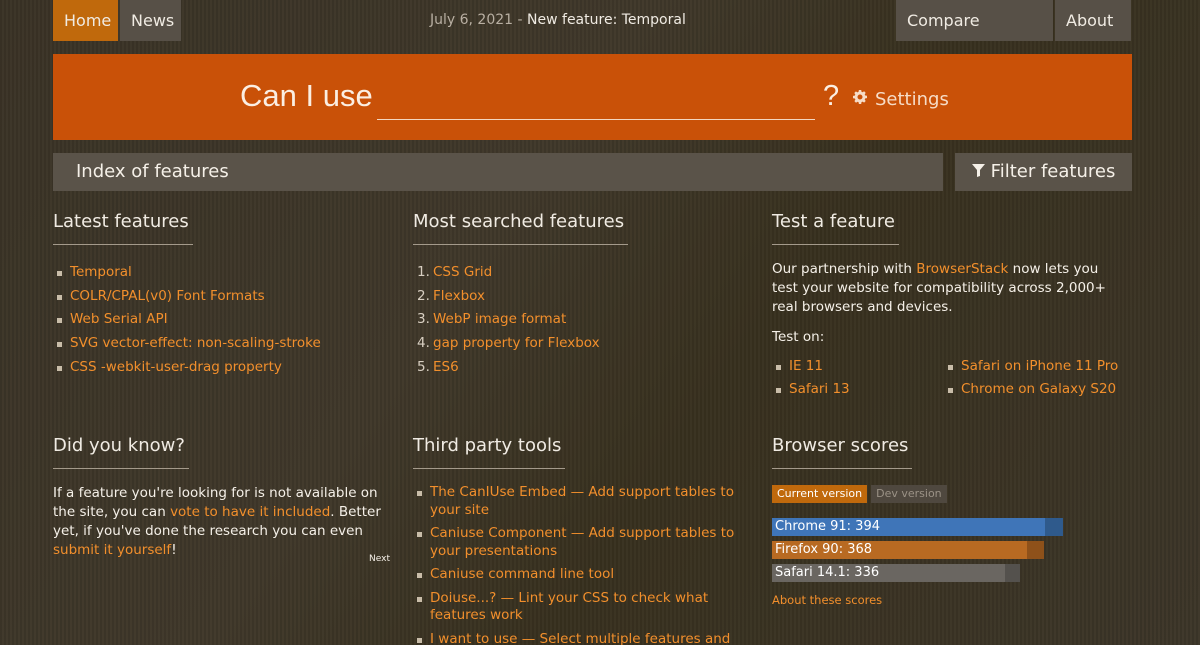 This screenshot has width=1200, height=645. Describe the element at coordinates (820, 494) in the screenshot. I see `tab-current-version: Current version` at that location.